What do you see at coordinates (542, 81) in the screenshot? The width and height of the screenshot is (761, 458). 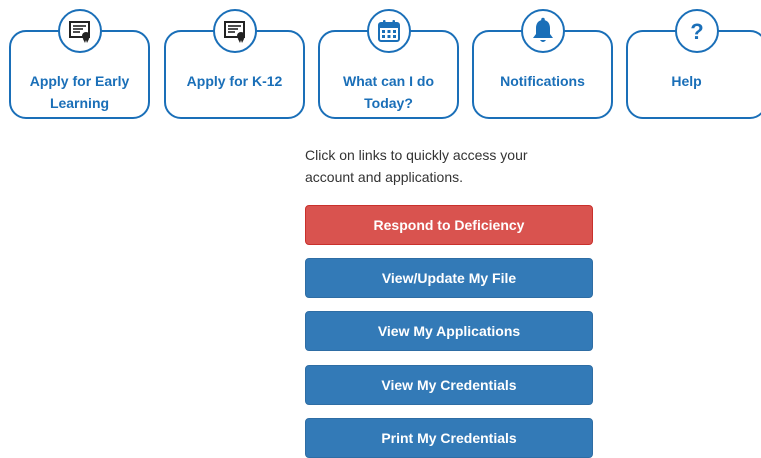 I see `tile-label: Notifications` at bounding box center [542, 81].